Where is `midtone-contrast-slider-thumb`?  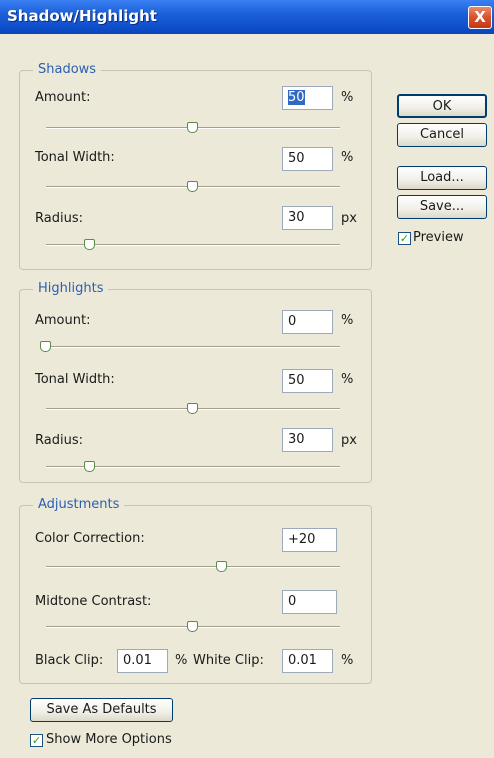
midtone-contrast-slider-thumb is located at coordinates (192, 626).